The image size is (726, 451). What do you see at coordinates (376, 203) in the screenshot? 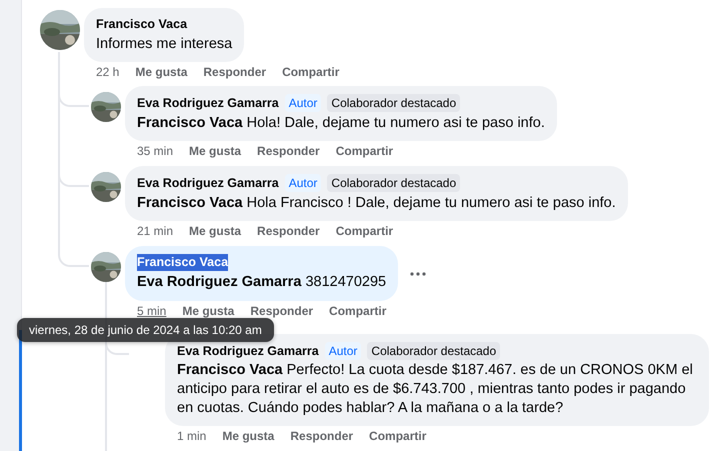
I see `comment-text: Francisco Vaca Hola Francisco ! Dale, dejame tu numero asi te paso info.` at bounding box center [376, 203].